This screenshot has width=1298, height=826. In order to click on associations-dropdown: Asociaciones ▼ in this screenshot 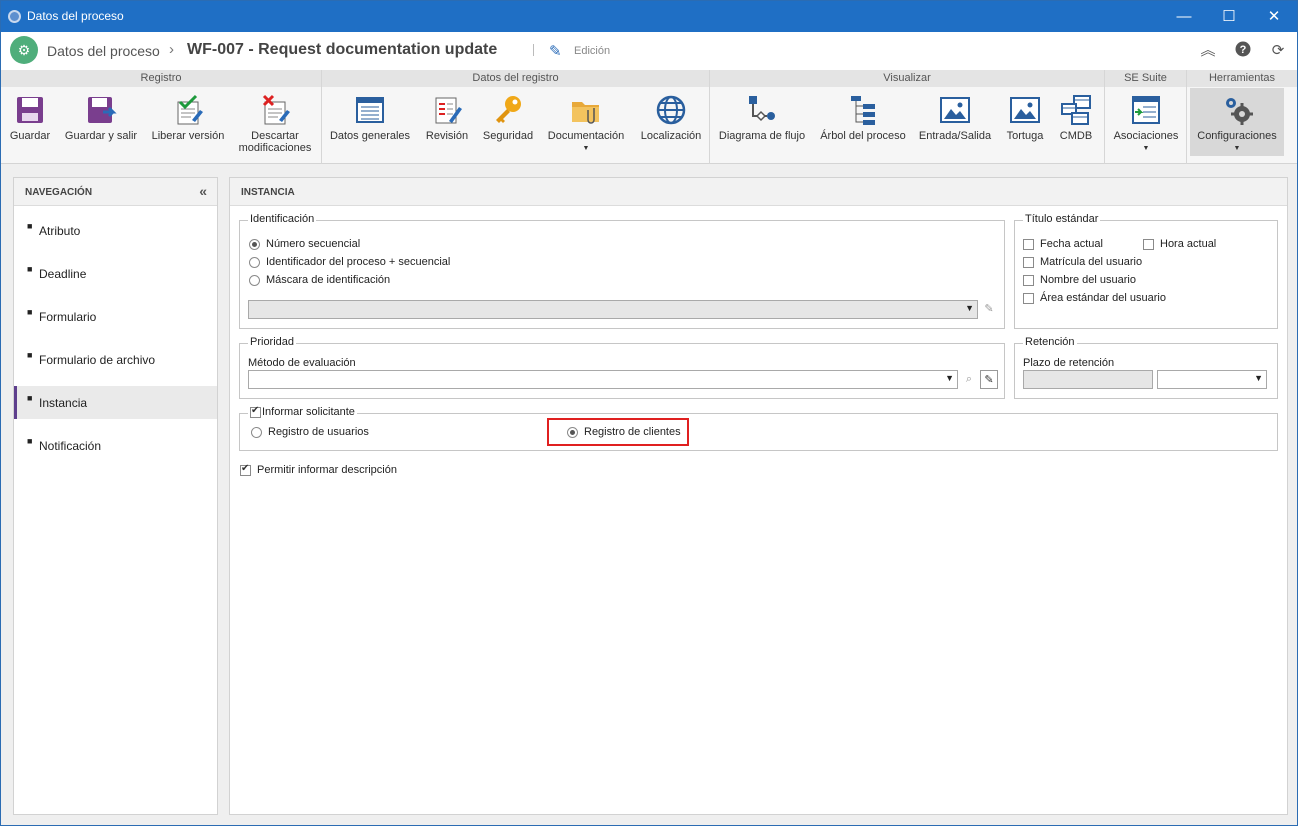, I will do `click(1146, 124)`.